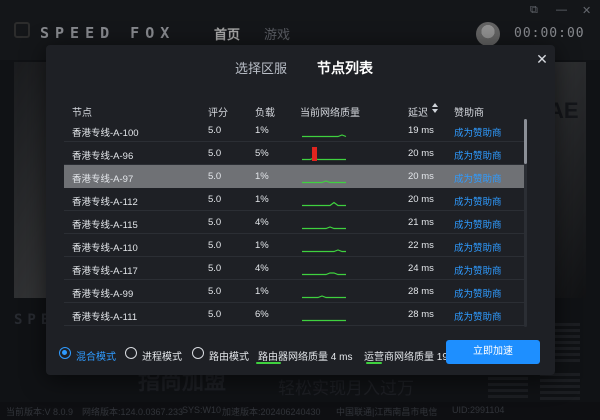 This screenshot has width=600, height=420. Describe the element at coordinates (262, 314) in the screenshot. I see `node-load: 6%` at that location.